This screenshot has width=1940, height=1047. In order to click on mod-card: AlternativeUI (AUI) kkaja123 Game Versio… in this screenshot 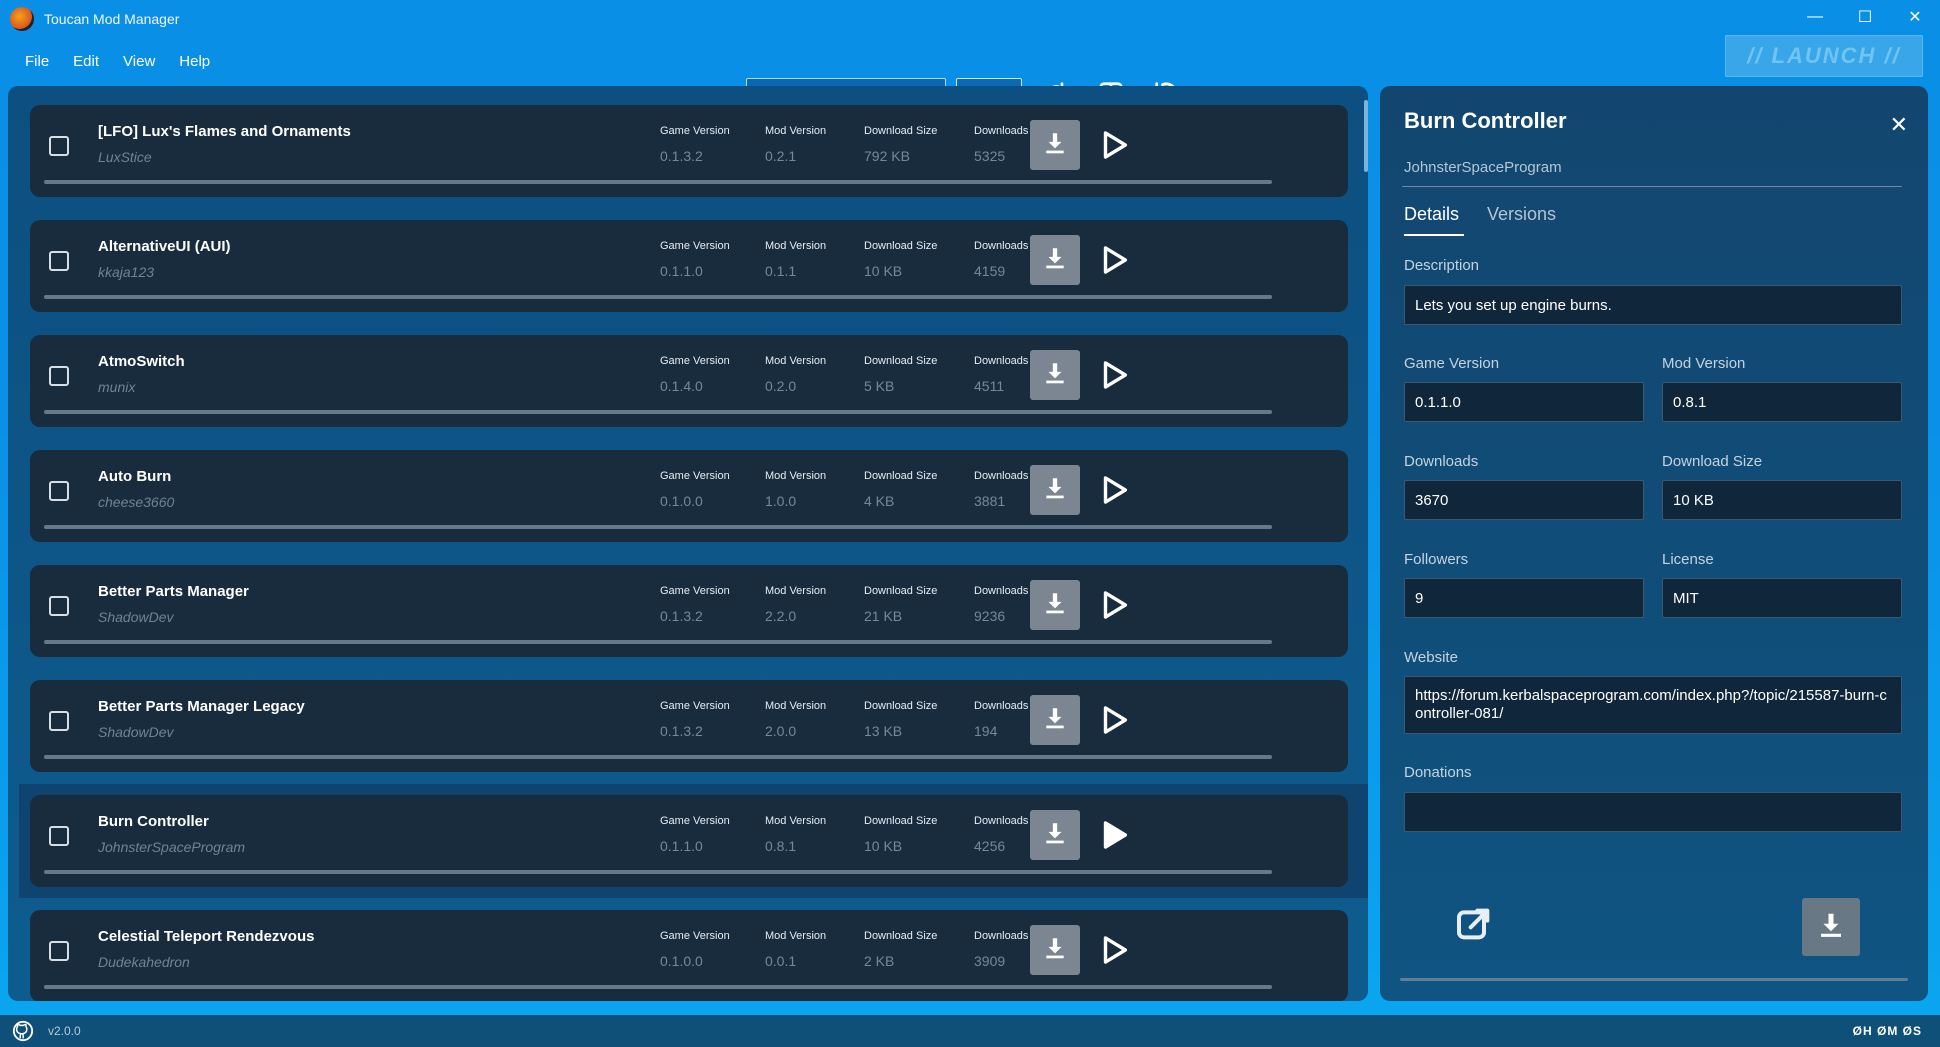, I will do `click(689, 266)`.